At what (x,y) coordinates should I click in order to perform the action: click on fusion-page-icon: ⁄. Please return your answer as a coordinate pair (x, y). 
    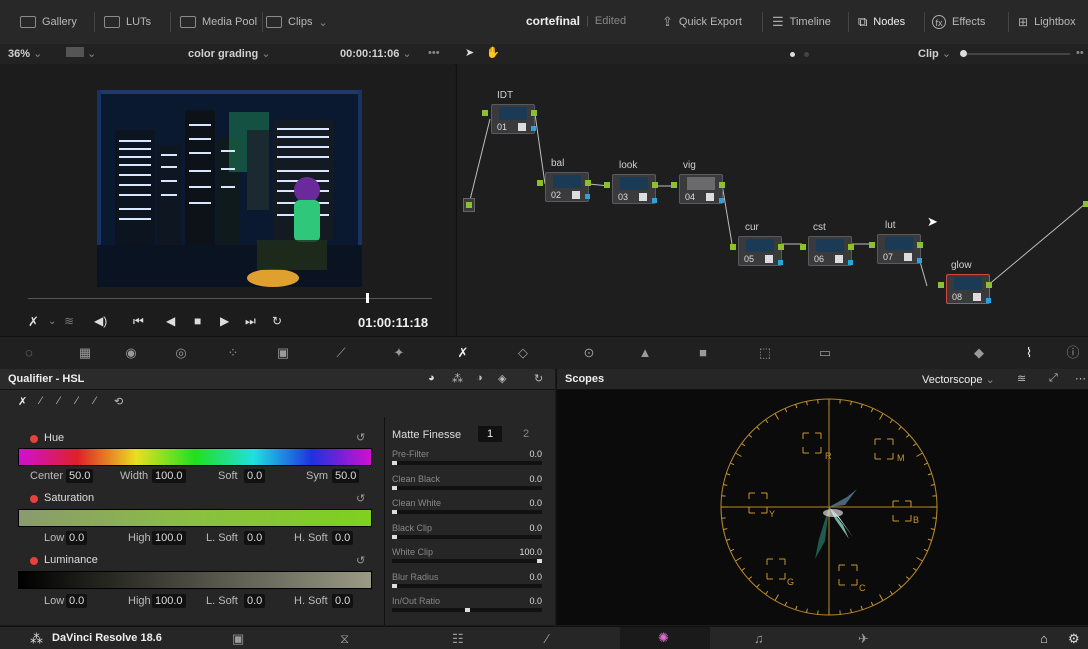
    Looking at the image, I should click on (547, 638).